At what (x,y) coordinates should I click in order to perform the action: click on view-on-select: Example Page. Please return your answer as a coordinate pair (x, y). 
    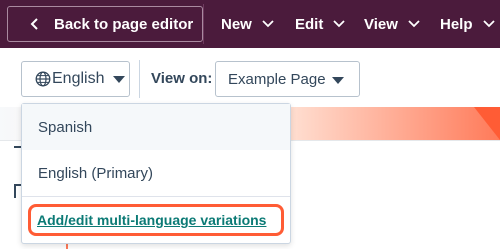
    Looking at the image, I should click on (287, 79).